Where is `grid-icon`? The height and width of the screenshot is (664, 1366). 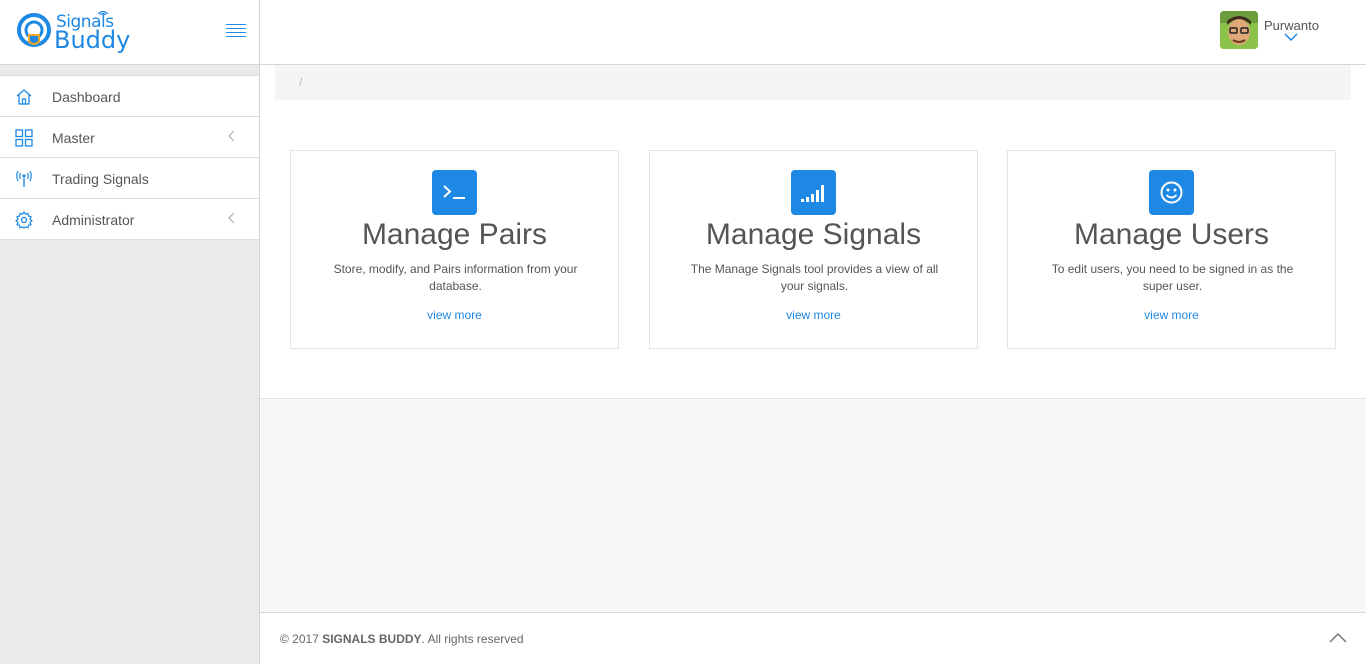 grid-icon is located at coordinates (24, 138).